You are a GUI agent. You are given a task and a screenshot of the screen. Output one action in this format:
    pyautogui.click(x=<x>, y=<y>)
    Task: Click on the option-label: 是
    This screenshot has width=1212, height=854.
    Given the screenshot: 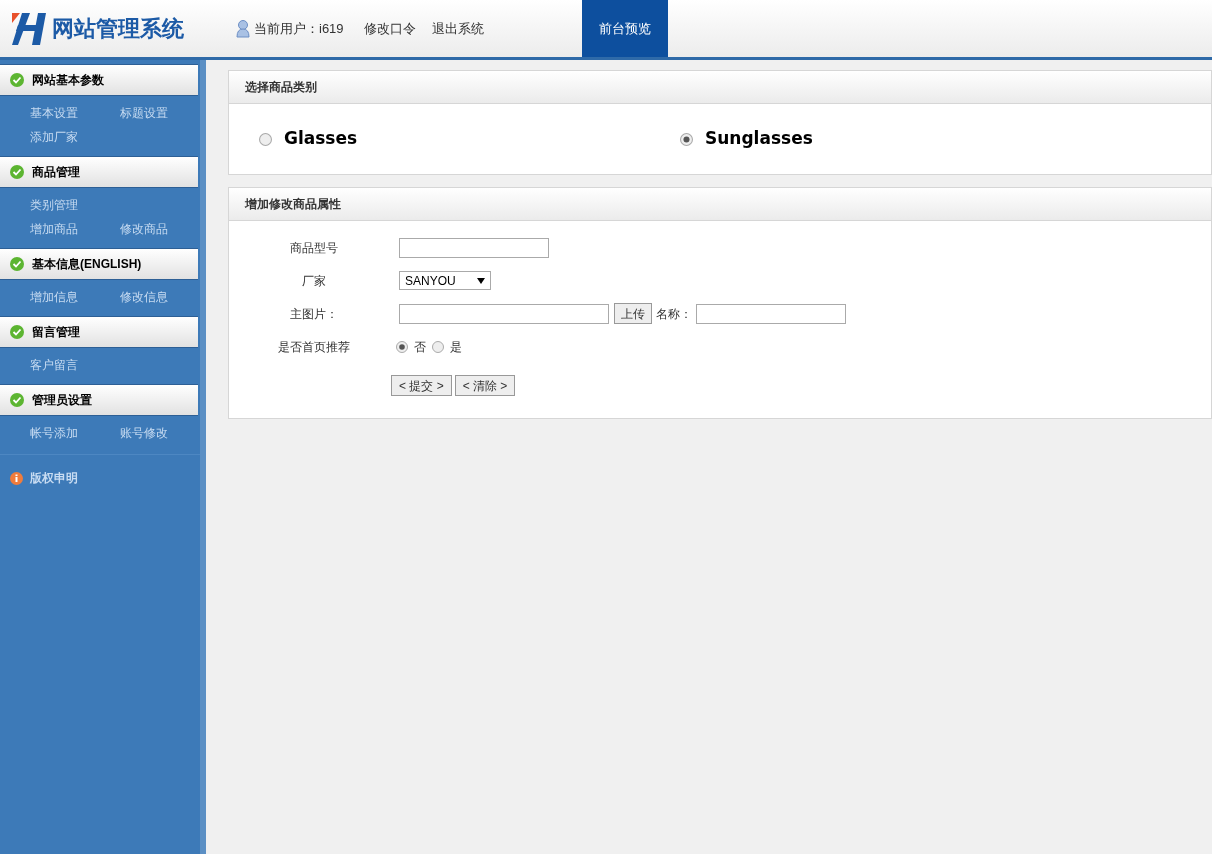 What is the action you would take?
    pyautogui.click(x=456, y=347)
    